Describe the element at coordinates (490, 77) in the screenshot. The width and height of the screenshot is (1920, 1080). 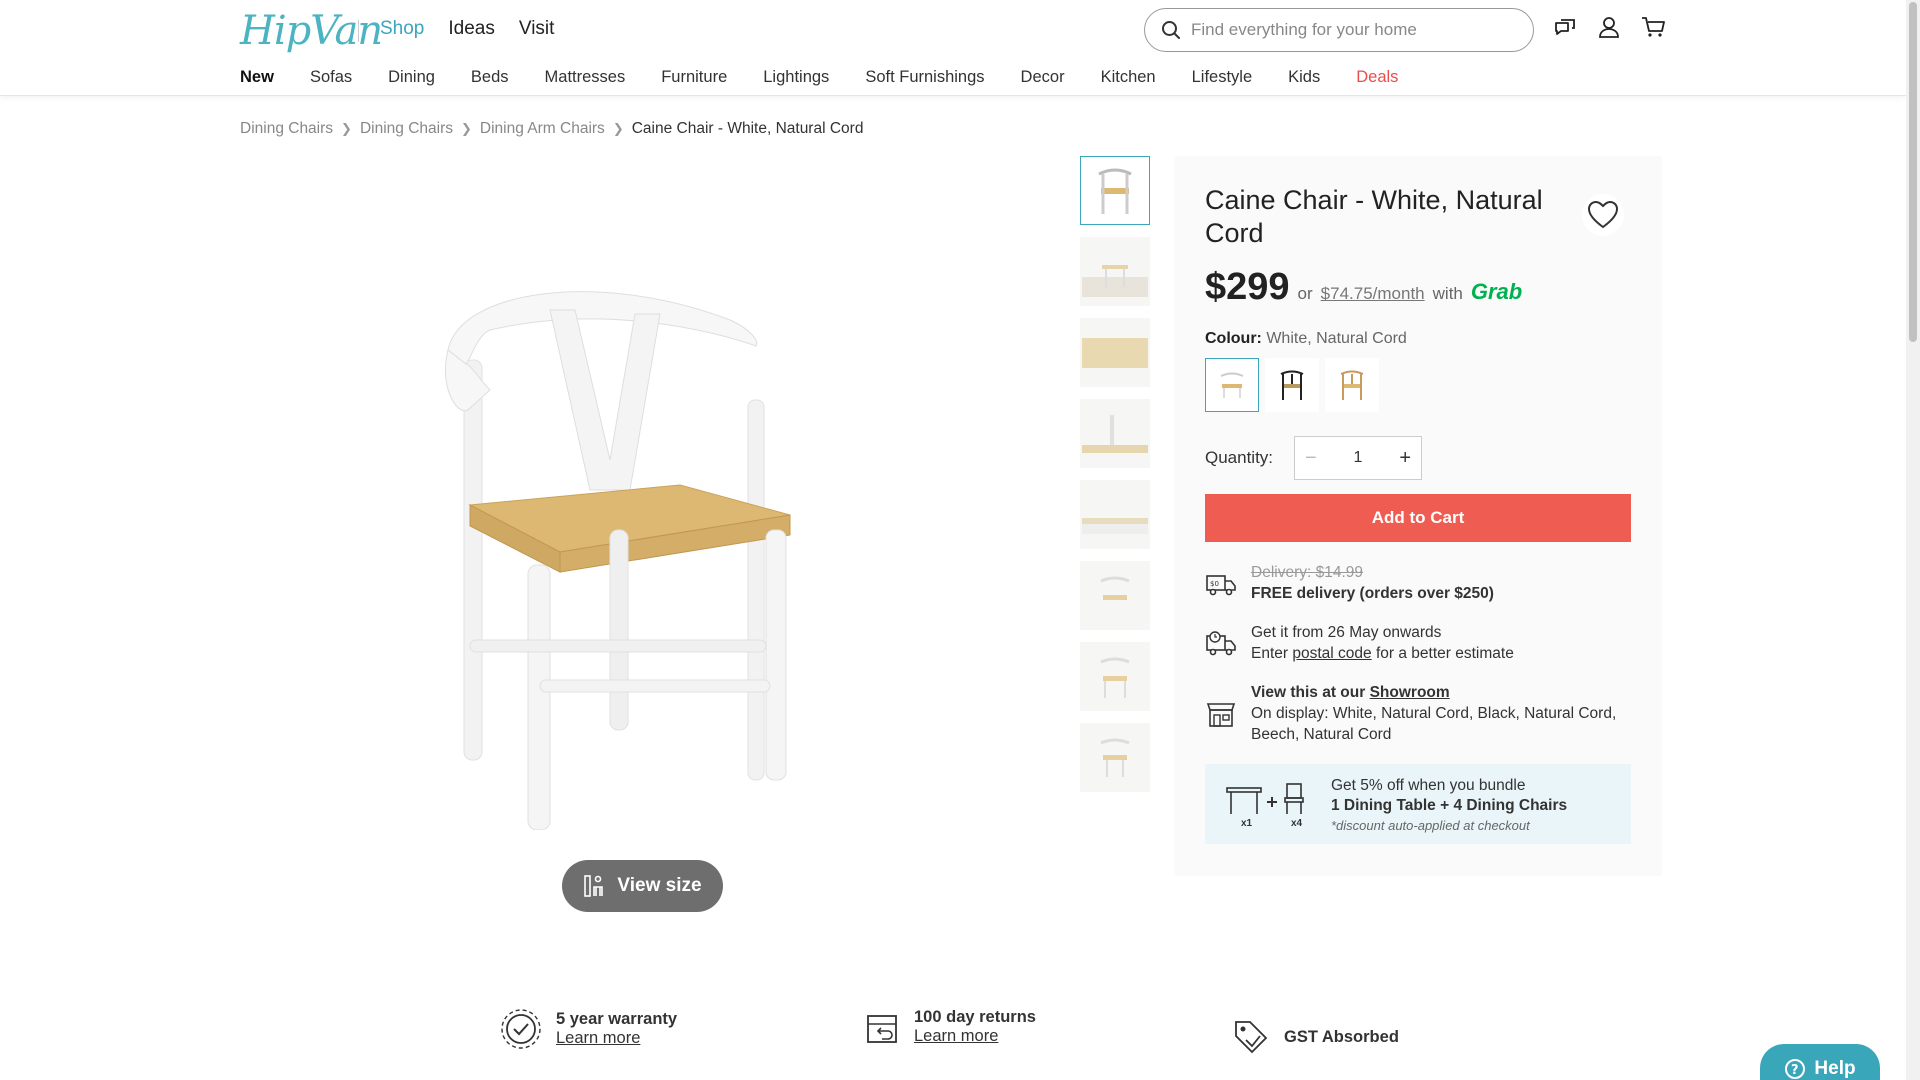
I see `cat-beds: Beds` at that location.